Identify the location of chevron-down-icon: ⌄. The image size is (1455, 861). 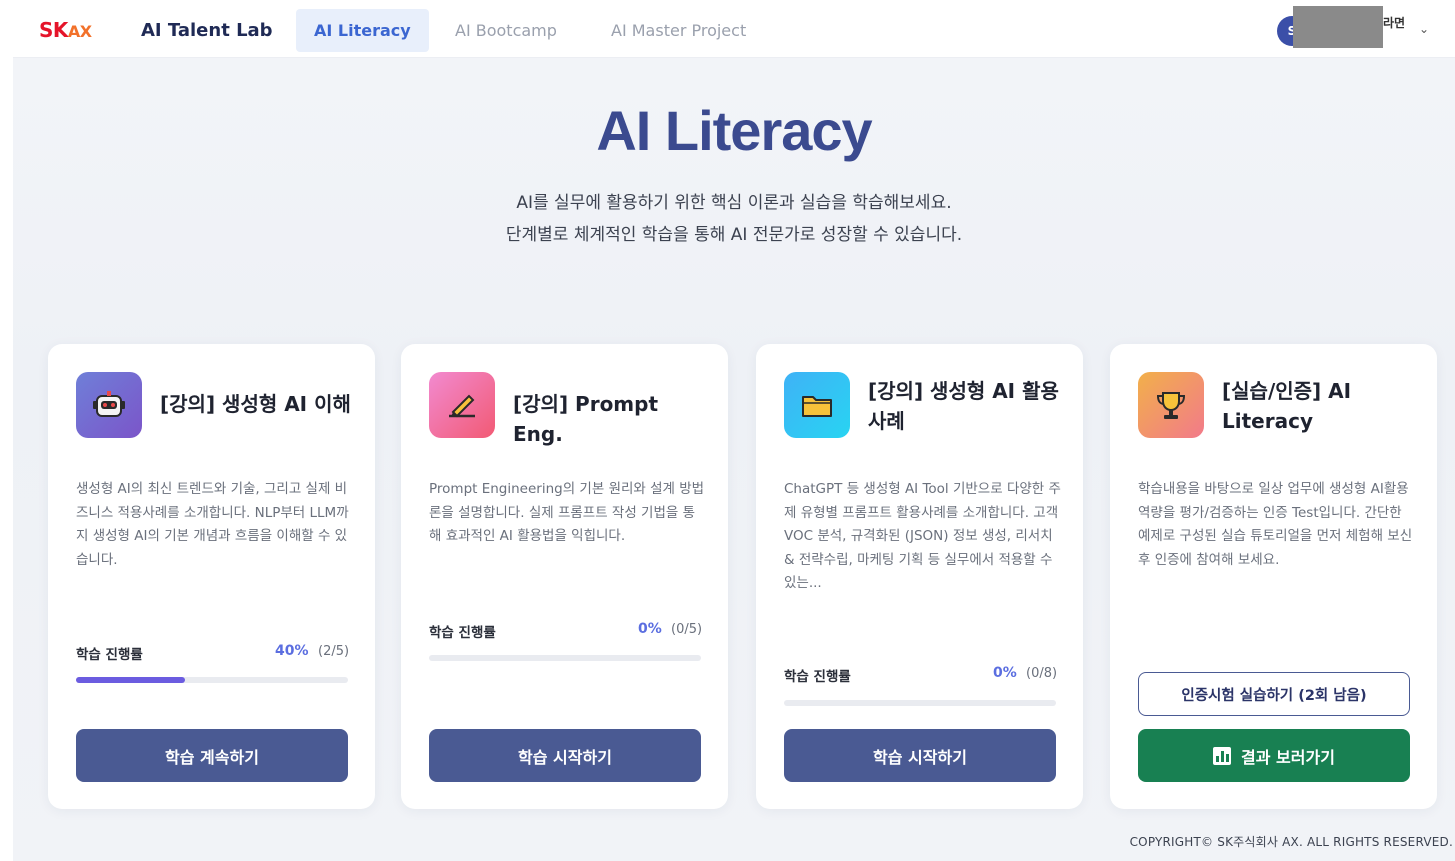
(1424, 29).